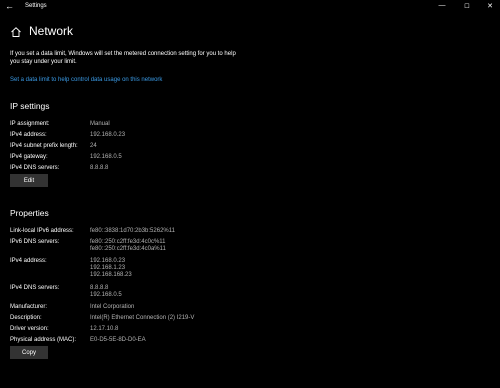  Describe the element at coordinates (142, 318) in the screenshot. I see `row-value: Intel(R) Ethernet Connection (2) I219-V` at that location.